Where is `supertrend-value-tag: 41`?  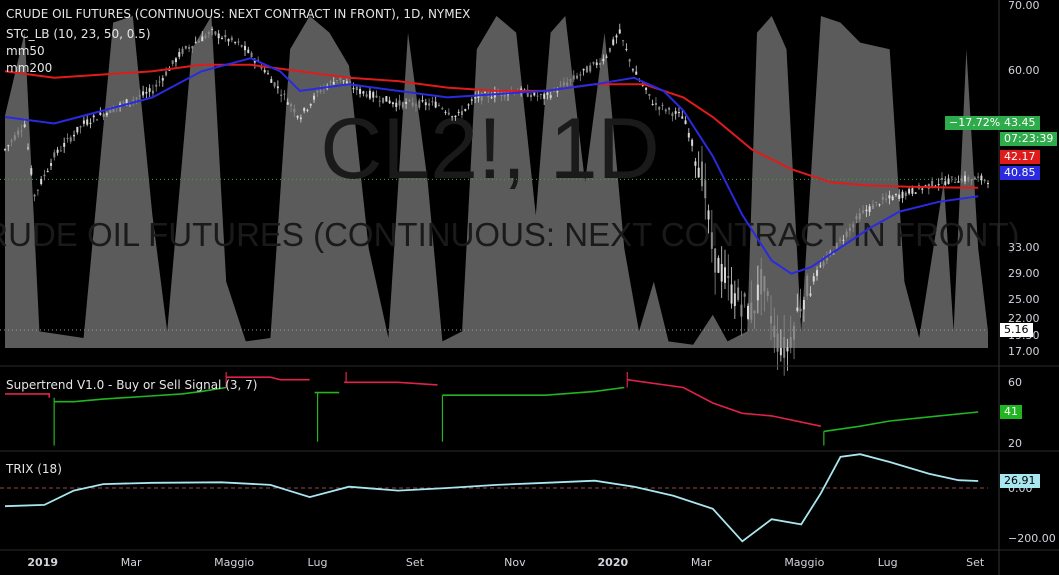
supertrend-value-tag: 41 is located at coordinates (1011, 412).